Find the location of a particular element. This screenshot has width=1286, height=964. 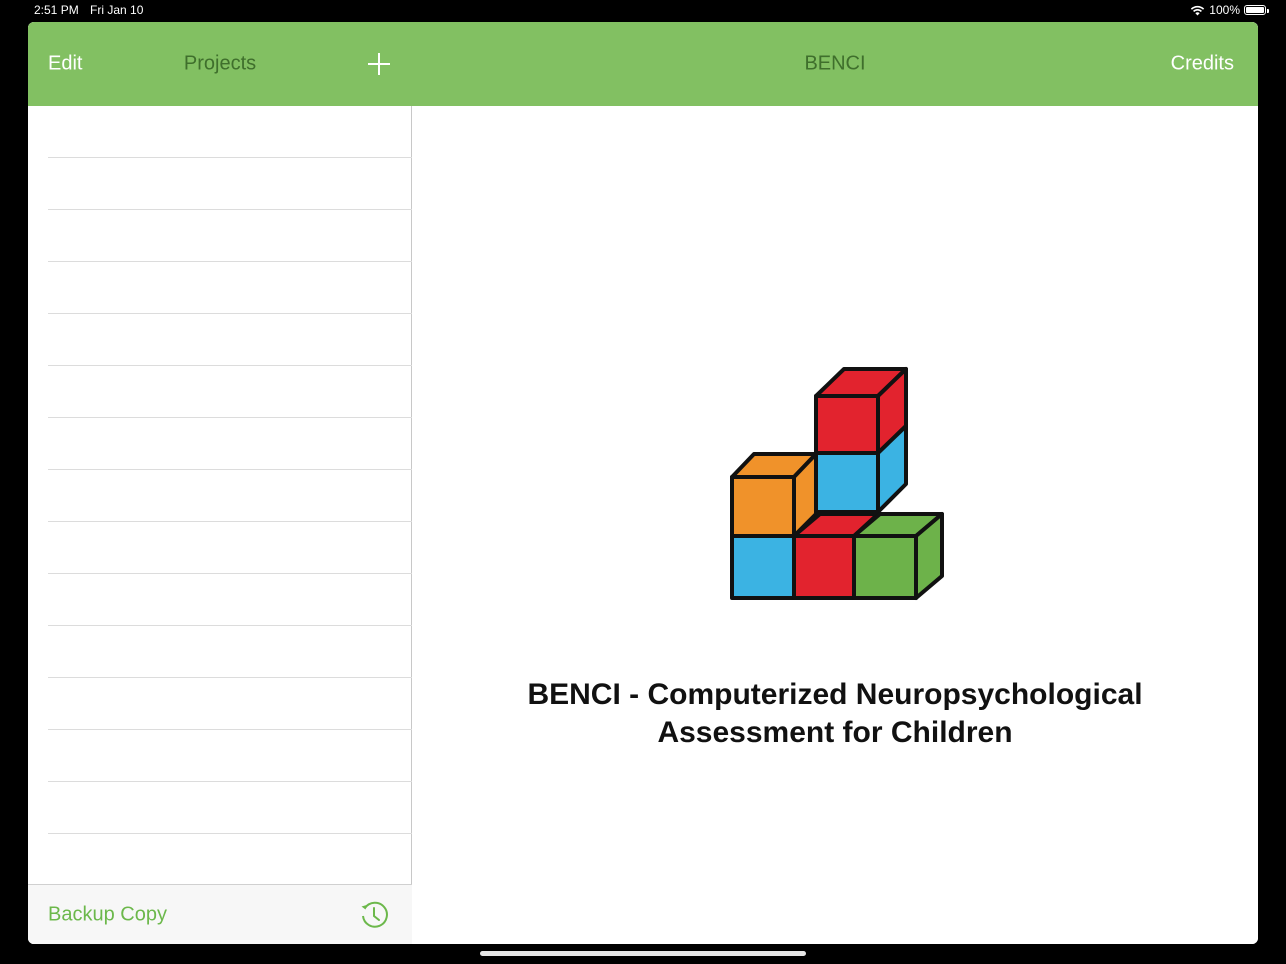

benci-logo is located at coordinates (837, 483).